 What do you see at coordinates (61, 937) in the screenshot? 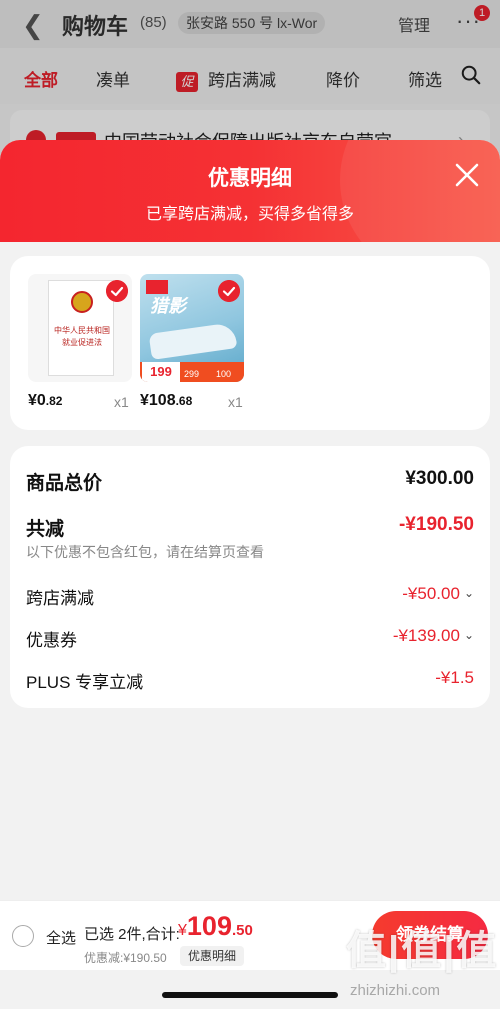
I see `select-all-label: 全选` at bounding box center [61, 937].